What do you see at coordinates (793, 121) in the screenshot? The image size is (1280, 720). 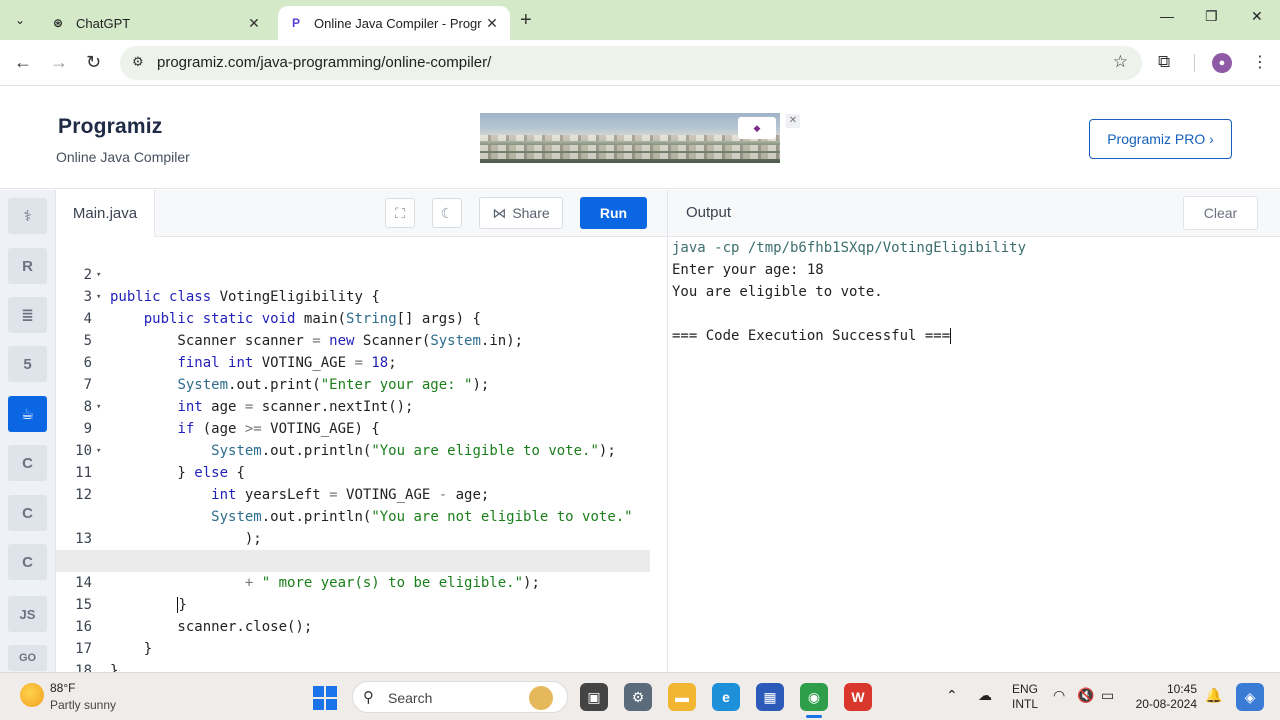 I see `ad-close-icon: ✕` at bounding box center [793, 121].